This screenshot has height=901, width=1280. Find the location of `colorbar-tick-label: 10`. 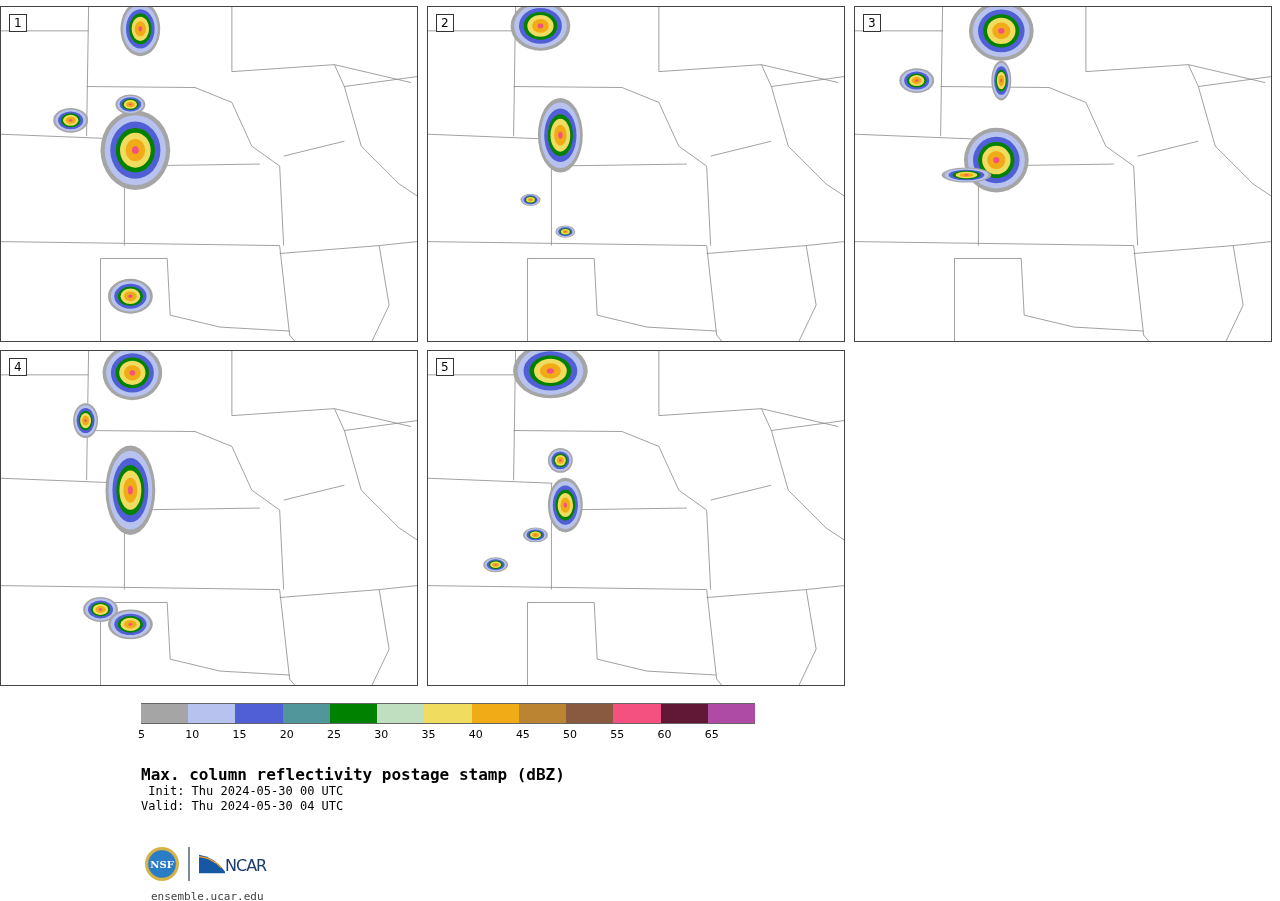

colorbar-tick-label: 10 is located at coordinates (192, 734).